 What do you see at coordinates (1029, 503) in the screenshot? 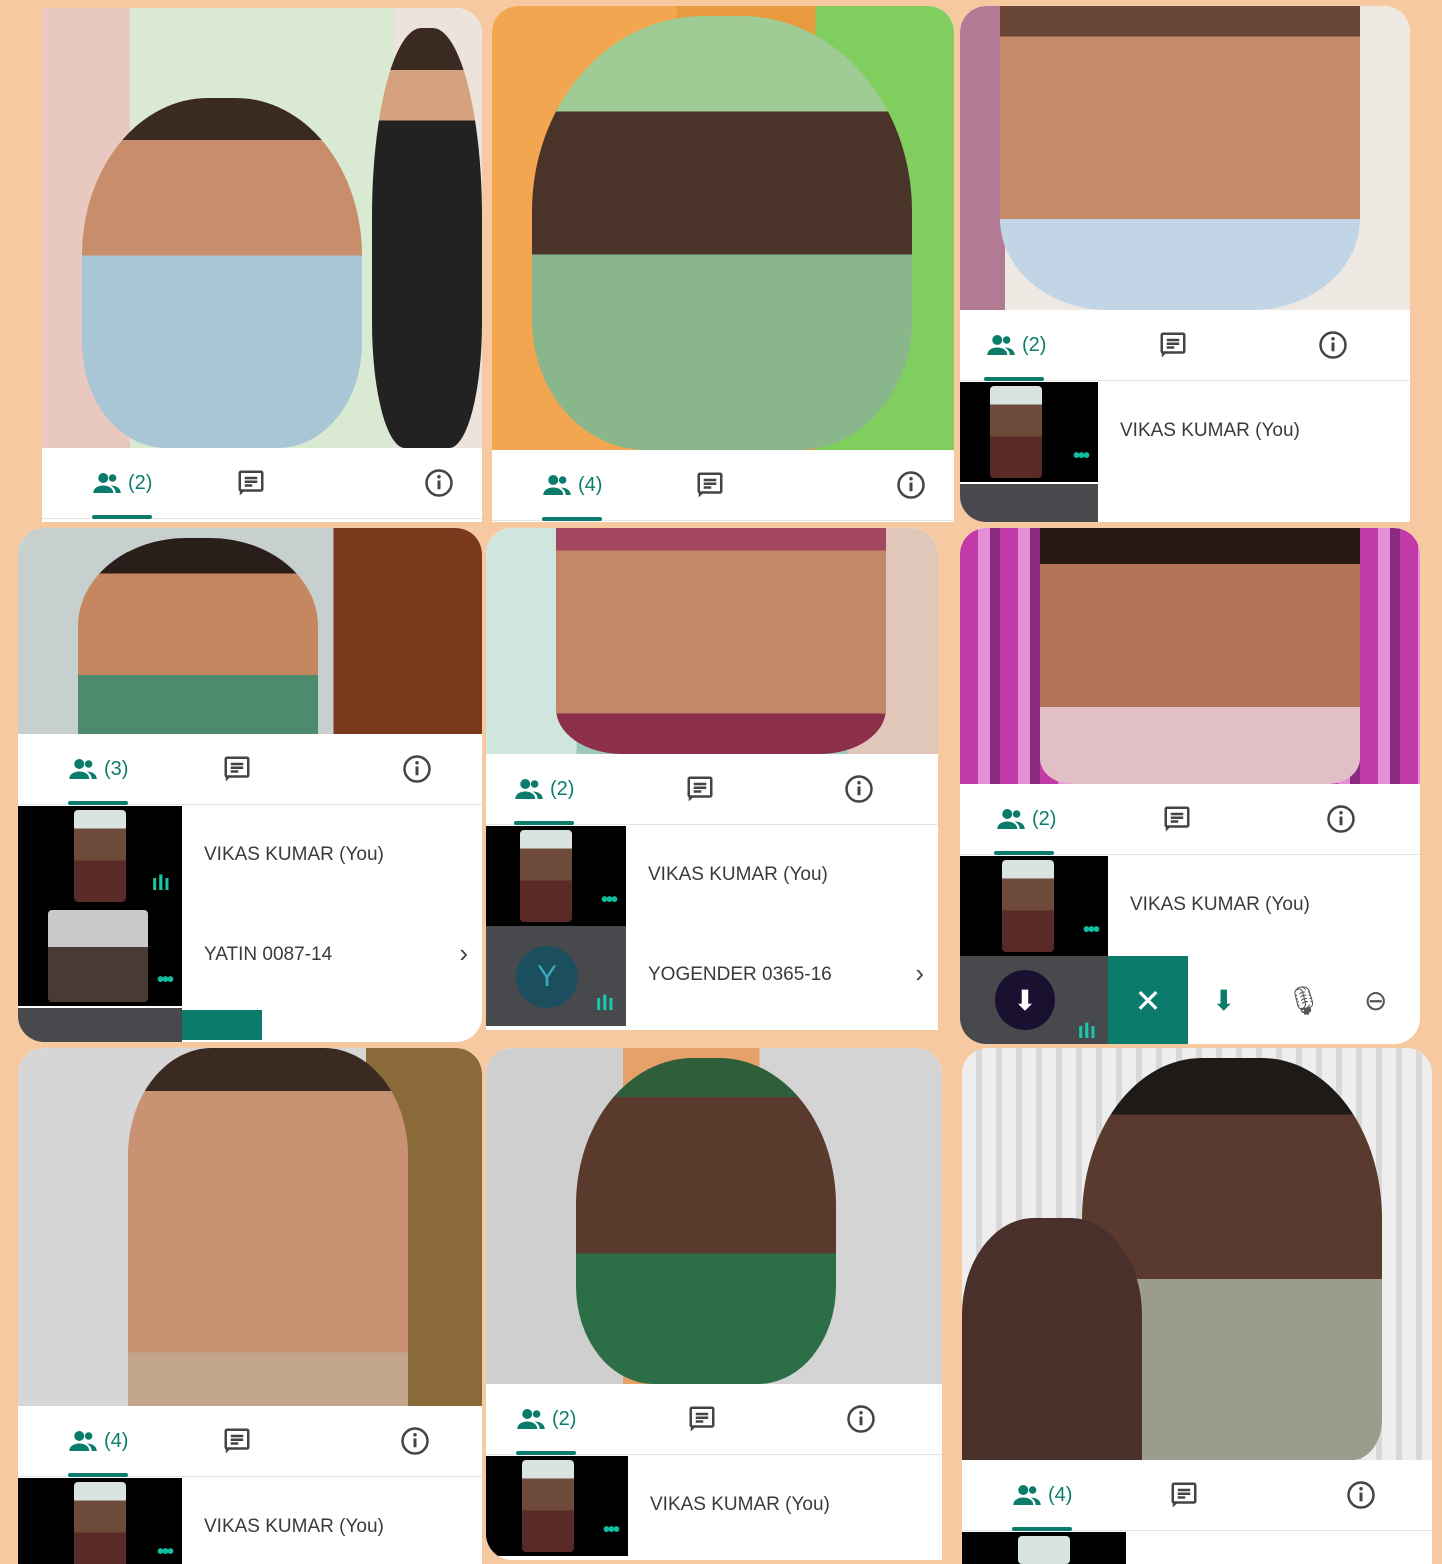
I see `row-footer` at bounding box center [1029, 503].